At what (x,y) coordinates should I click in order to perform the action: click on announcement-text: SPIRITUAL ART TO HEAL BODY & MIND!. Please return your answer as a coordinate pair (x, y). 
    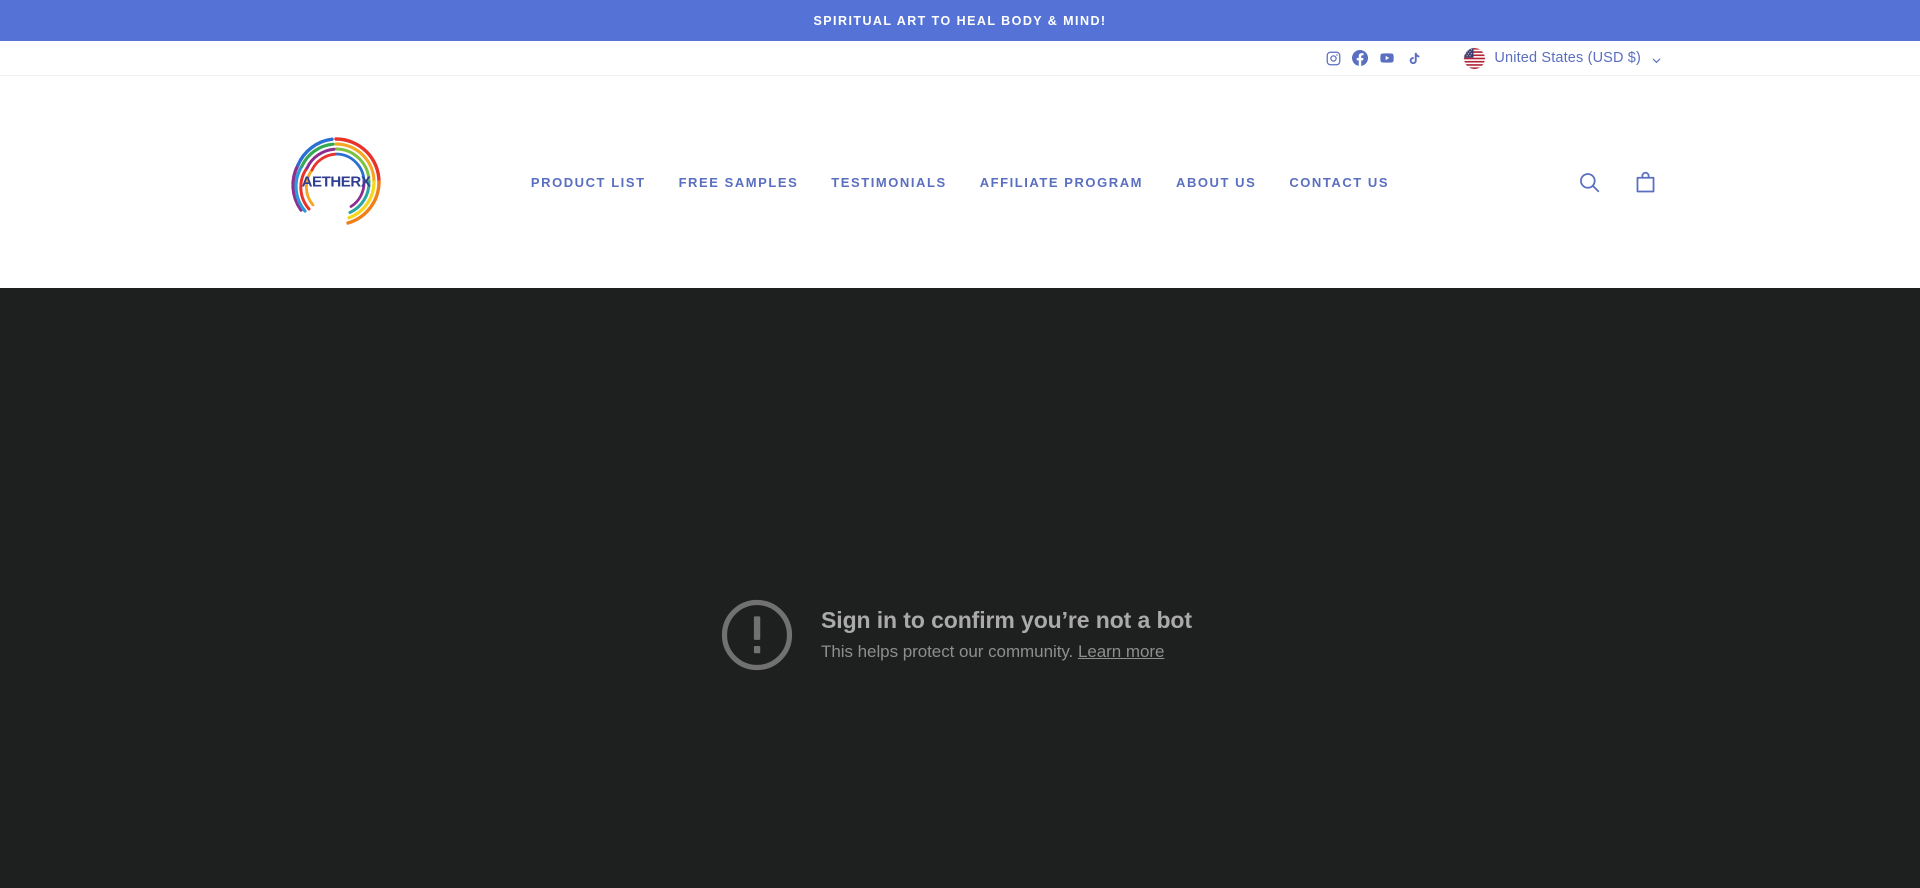
    Looking at the image, I should click on (960, 20).